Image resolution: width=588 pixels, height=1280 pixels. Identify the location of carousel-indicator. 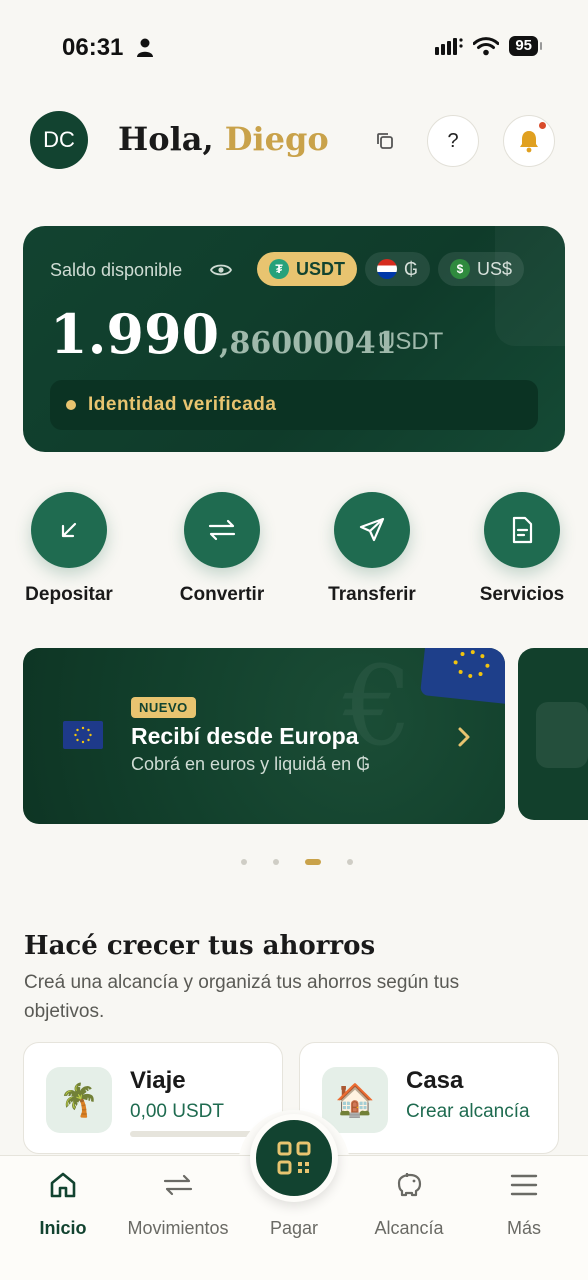
(294, 862).